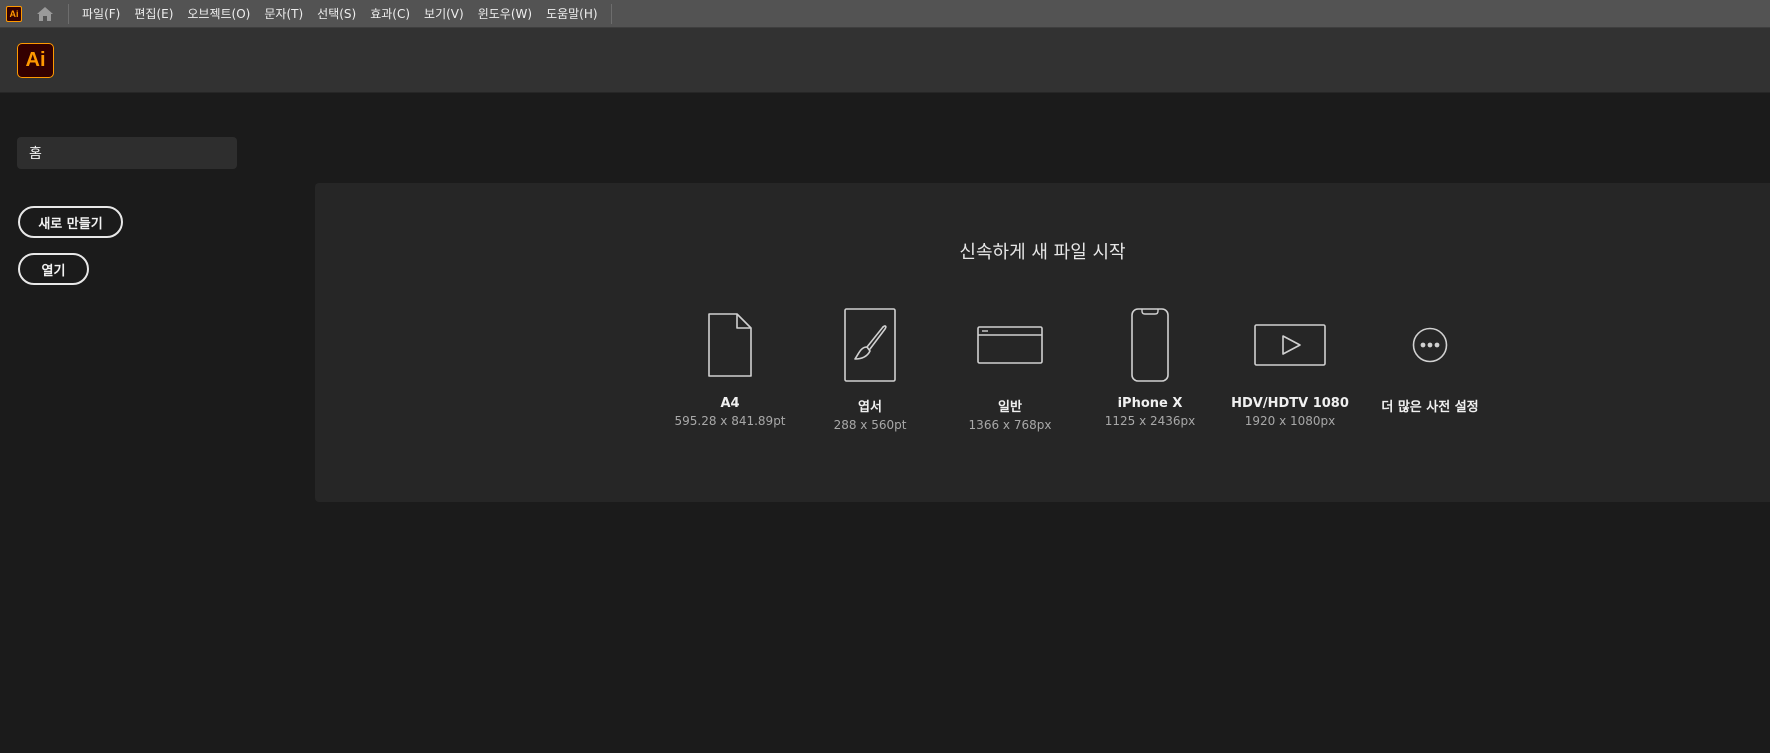 This screenshot has height=753, width=1770. What do you see at coordinates (1010, 425) in the screenshot?
I see `preset-dimensions: 1366 x 768px` at bounding box center [1010, 425].